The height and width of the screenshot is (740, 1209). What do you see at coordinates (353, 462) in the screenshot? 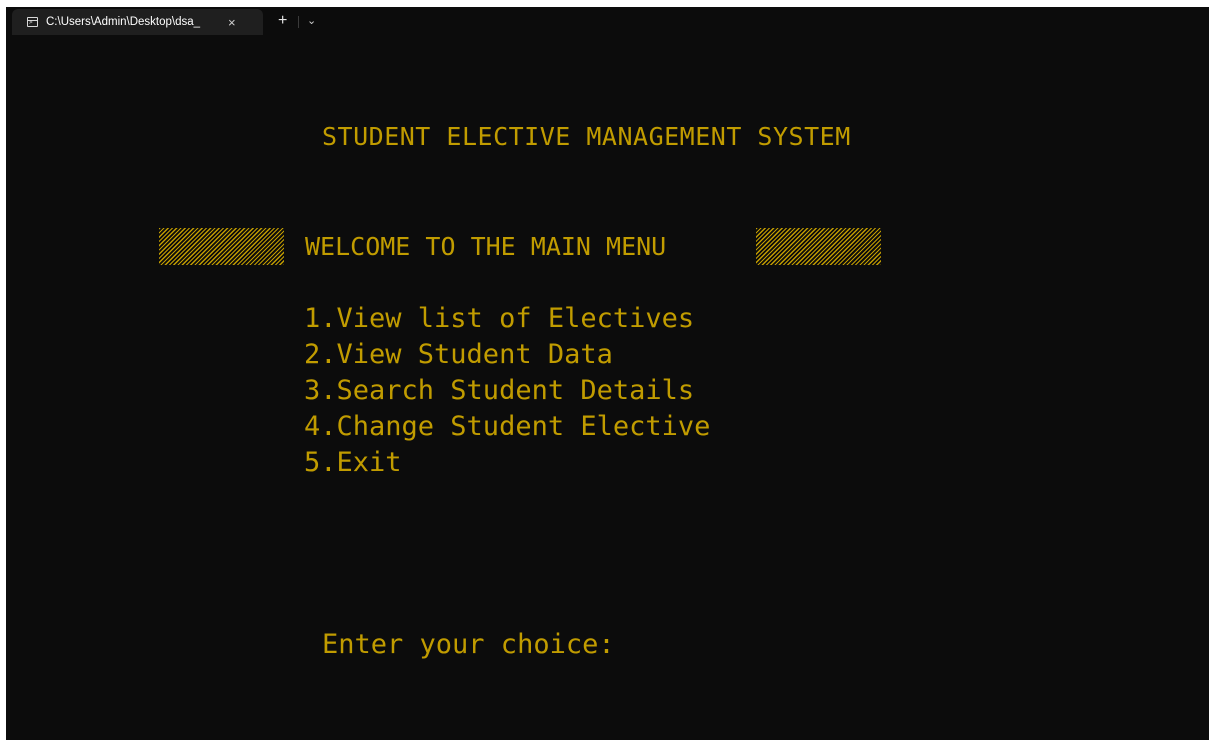
I see `menu-item-exit: 5.Exit` at bounding box center [353, 462].